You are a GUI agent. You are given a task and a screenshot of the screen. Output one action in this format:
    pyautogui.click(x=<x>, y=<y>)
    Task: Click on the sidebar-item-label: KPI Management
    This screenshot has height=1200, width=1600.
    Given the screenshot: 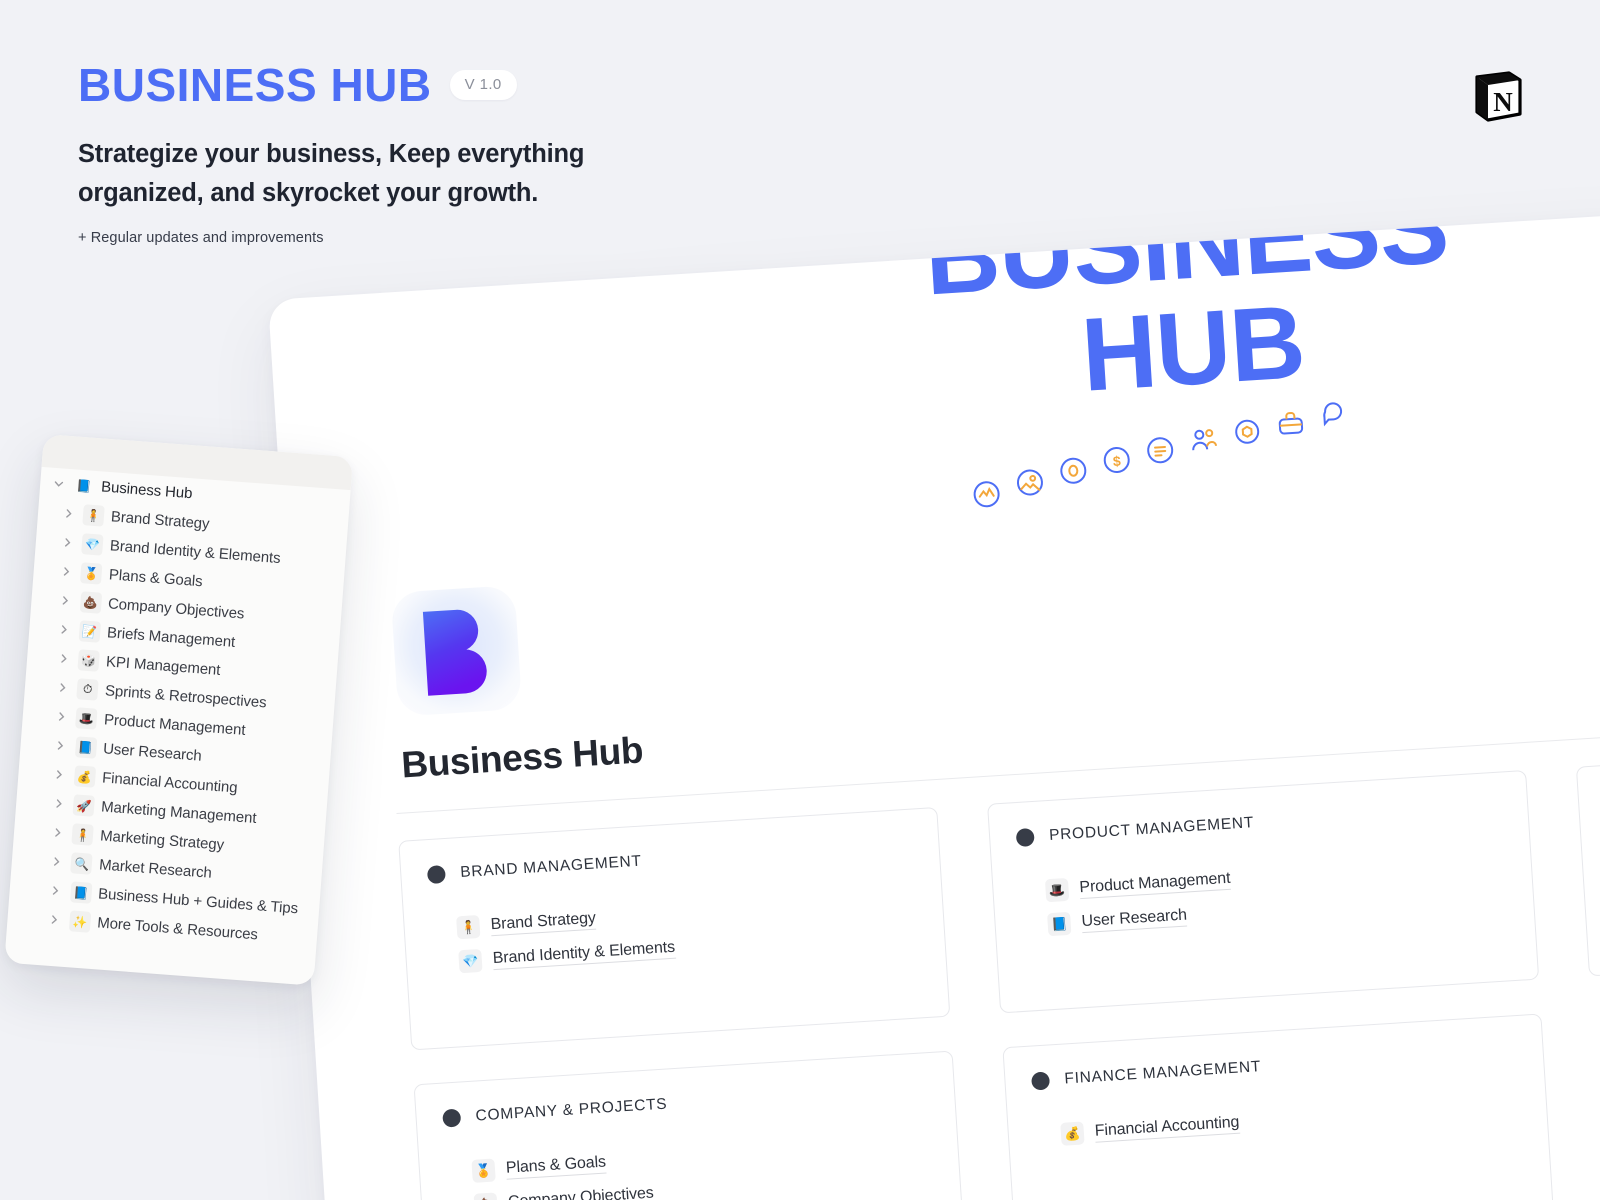 What is the action you would take?
    pyautogui.click(x=163, y=666)
    